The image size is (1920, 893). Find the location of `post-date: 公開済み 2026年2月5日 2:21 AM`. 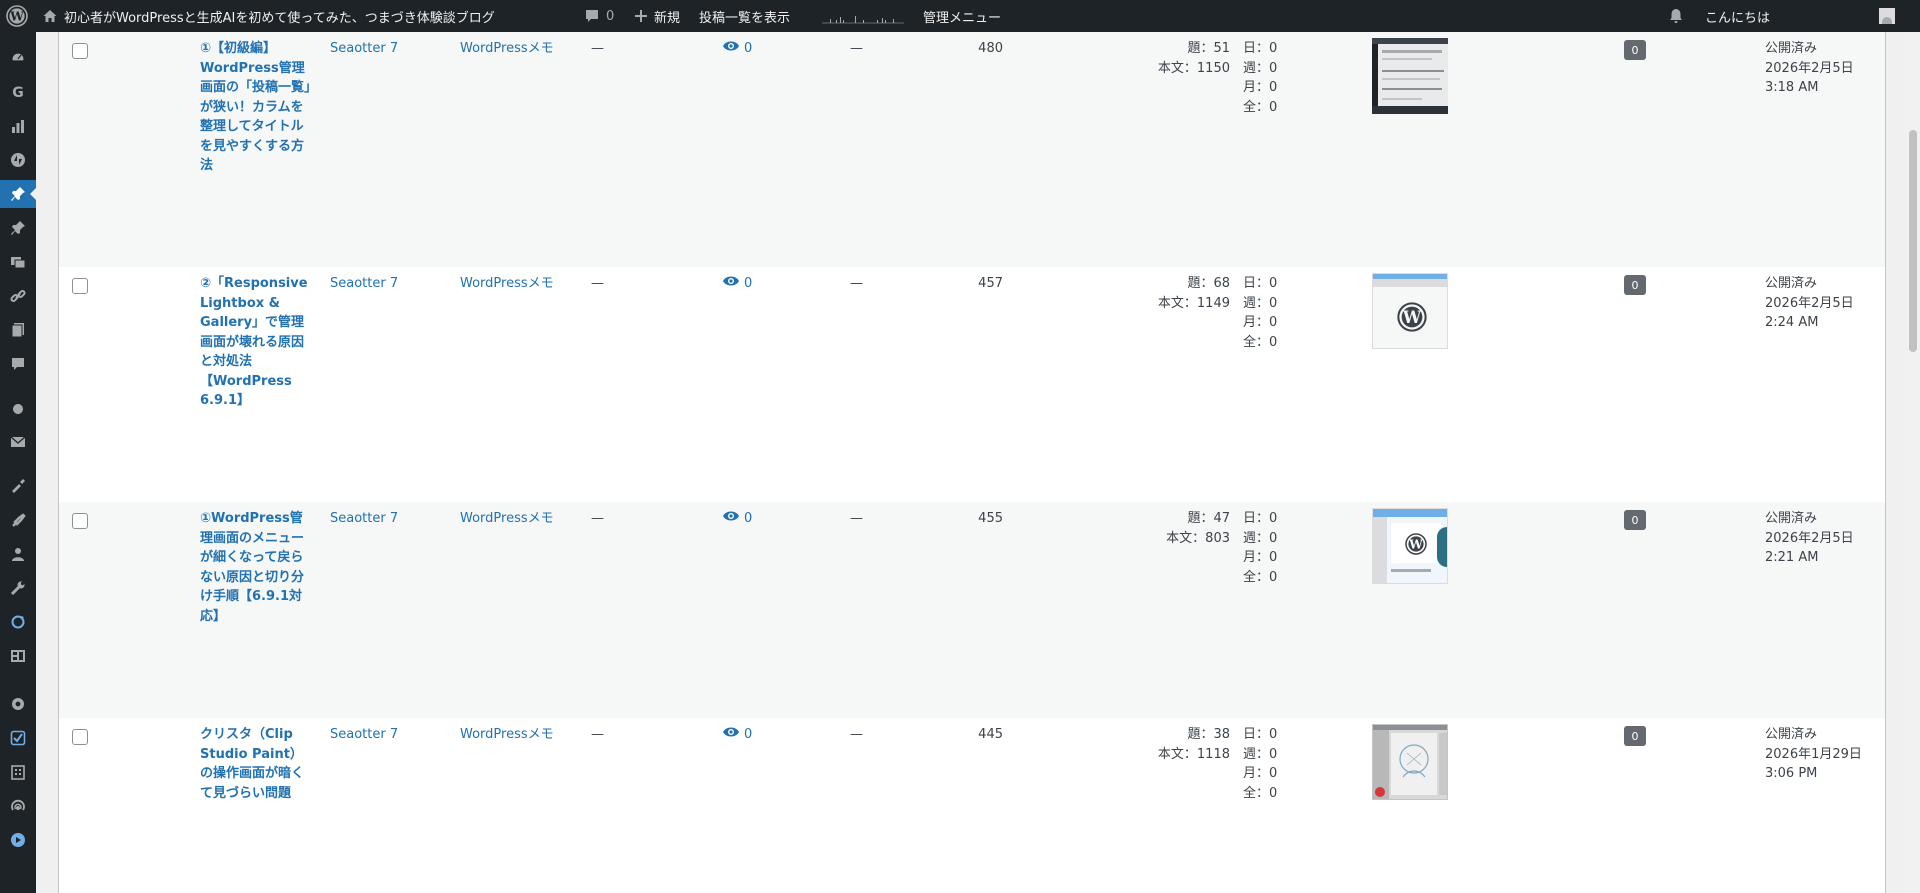

post-date: 公開済み 2026年2月5日 2:21 AM is located at coordinates (1825, 538).